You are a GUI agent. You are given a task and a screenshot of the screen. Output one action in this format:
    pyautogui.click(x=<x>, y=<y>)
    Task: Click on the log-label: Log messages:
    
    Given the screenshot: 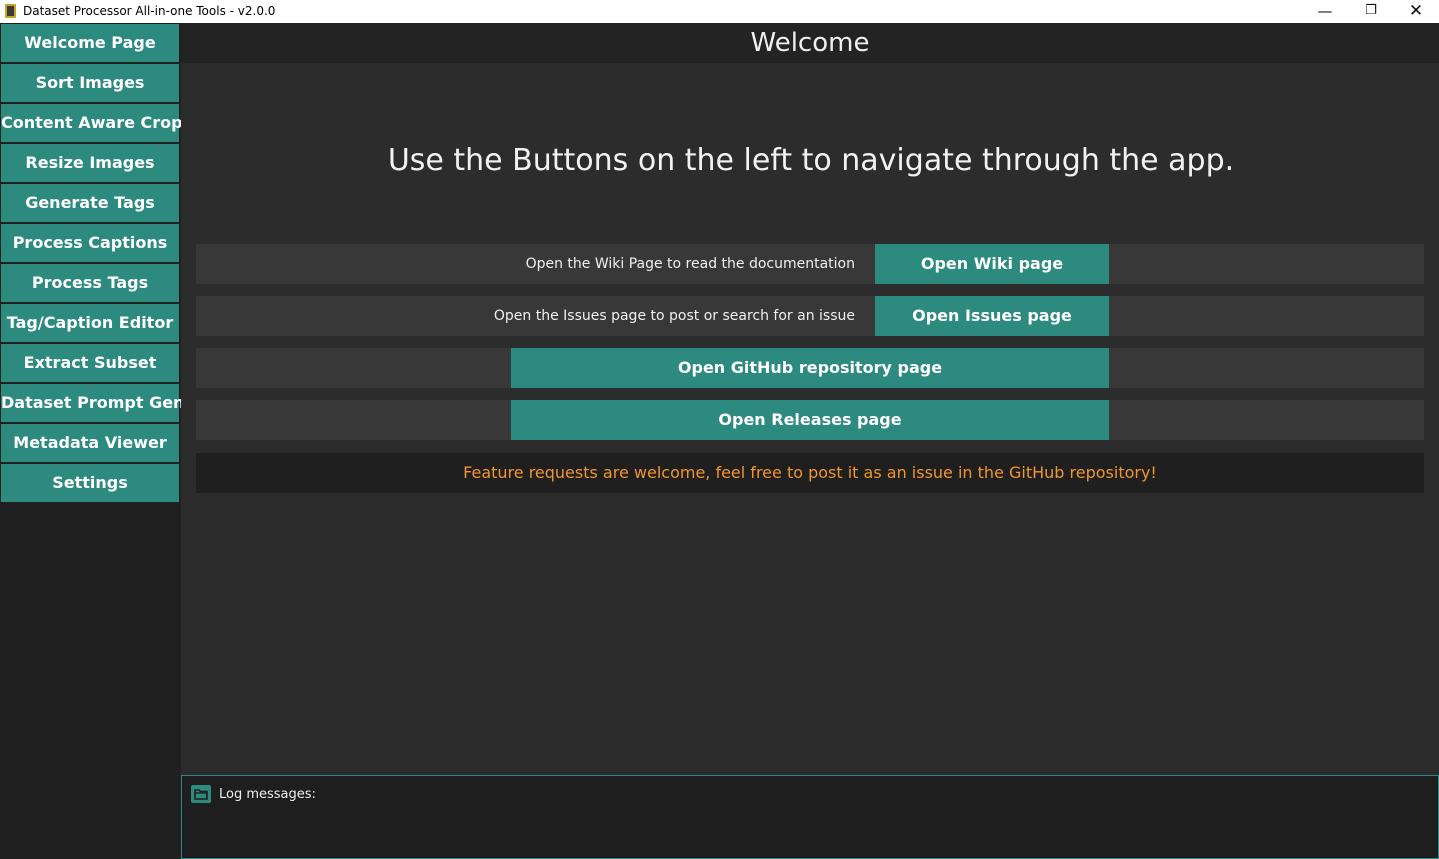 What is the action you would take?
    pyautogui.click(x=267, y=794)
    